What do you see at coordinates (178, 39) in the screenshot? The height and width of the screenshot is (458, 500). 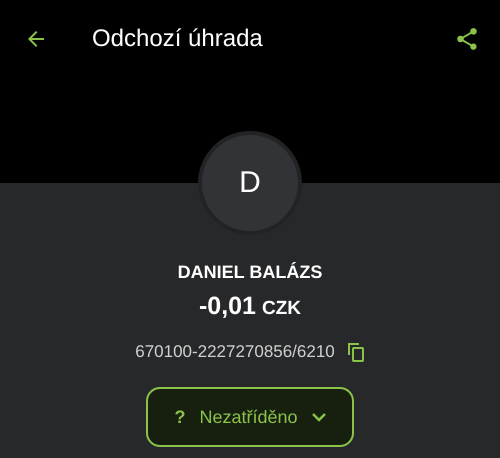 I see `screen-title: Odchozí úhrada` at bounding box center [178, 39].